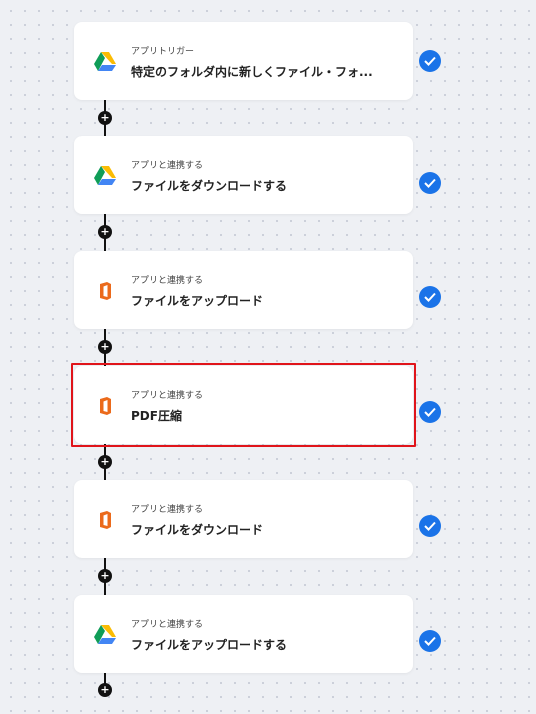 Image resolution: width=536 pixels, height=714 pixels. What do you see at coordinates (209, 186) in the screenshot?
I see `step-title: ファイルをダウンロードする` at bounding box center [209, 186].